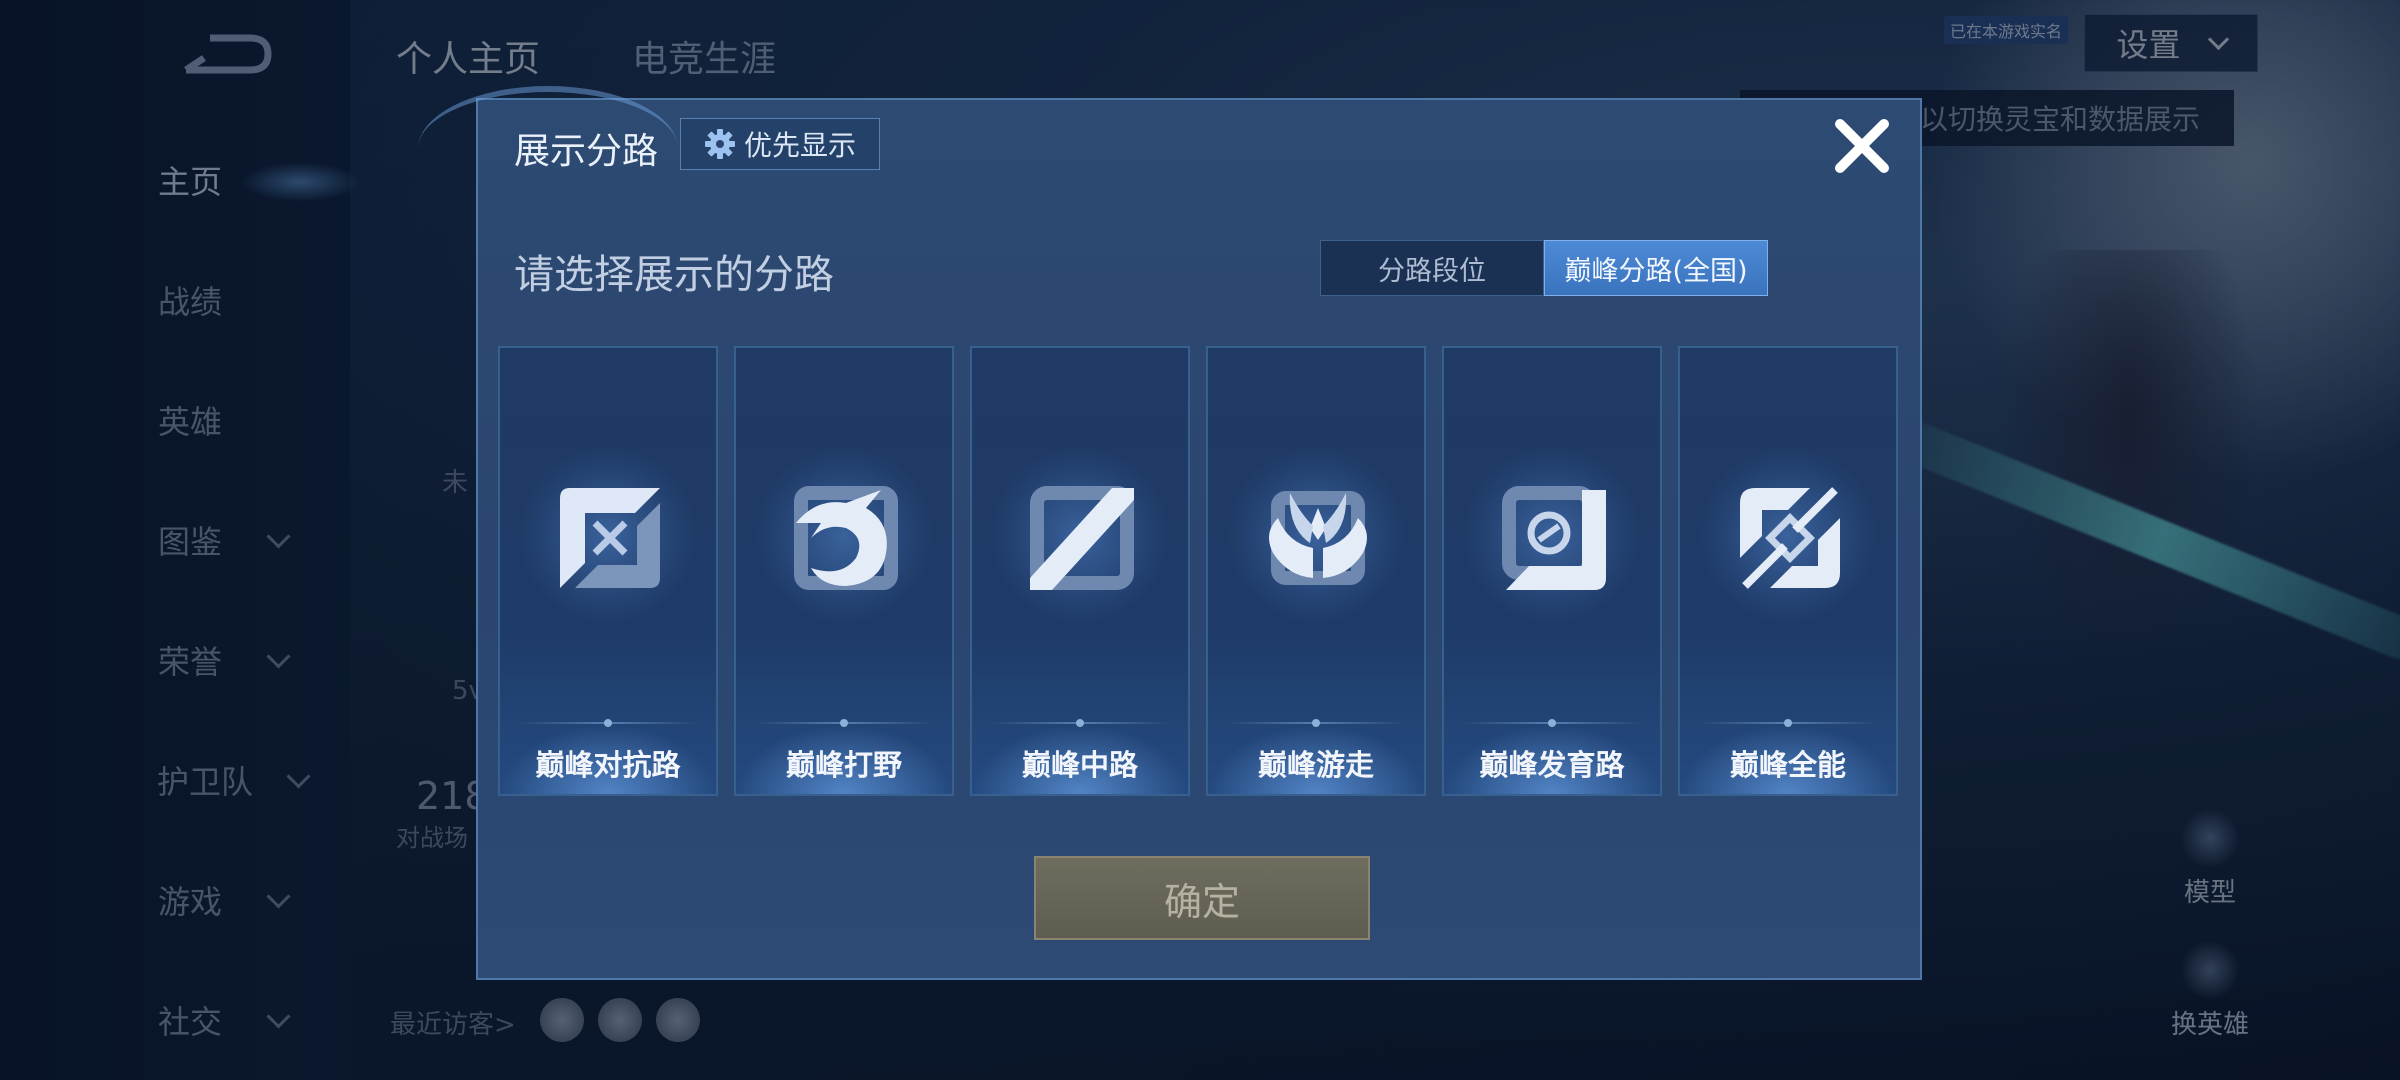 The width and height of the screenshot is (2400, 1080). Describe the element at coordinates (799, 145) in the screenshot. I see `priority-display-label: 优先显示` at that location.